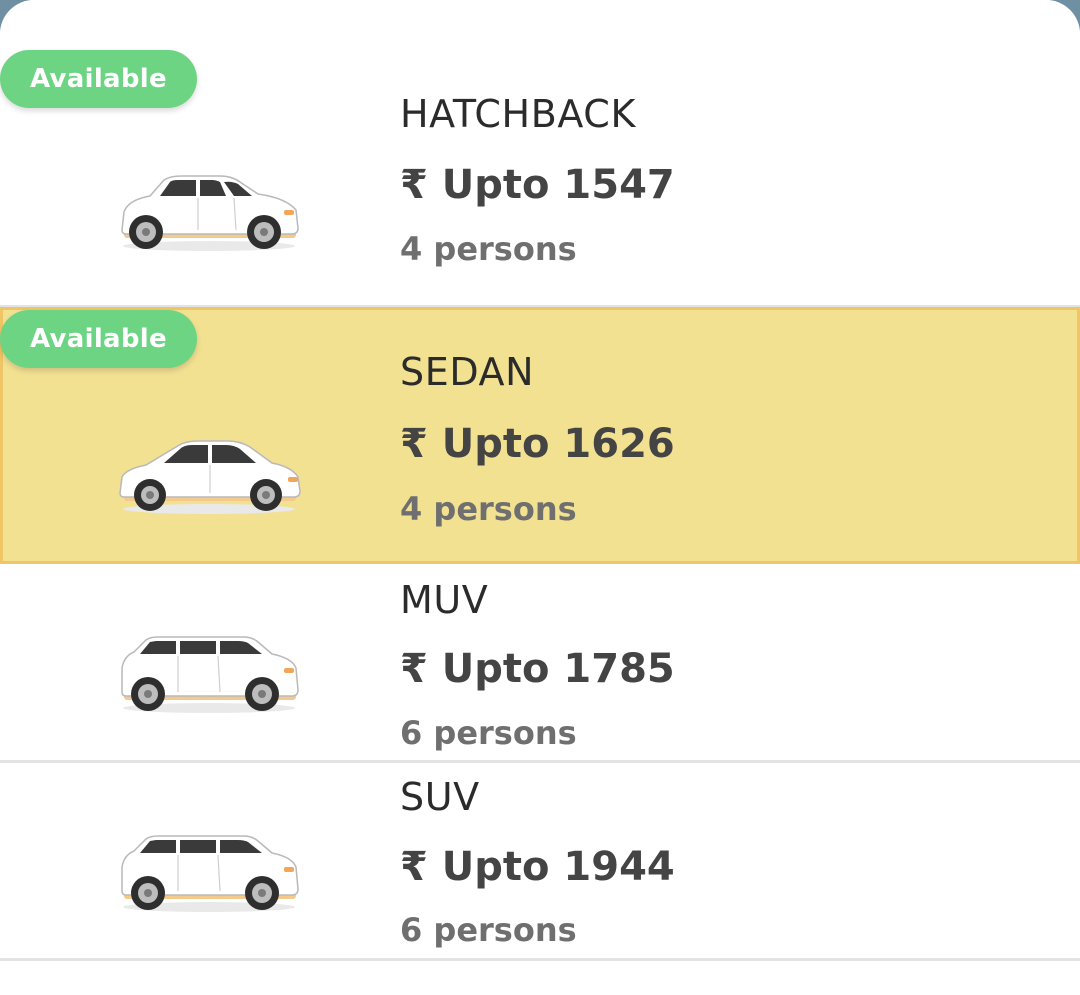 The image size is (1080, 995). What do you see at coordinates (537, 867) in the screenshot?
I see `cab-price: ₹ Upto 1944` at bounding box center [537, 867].